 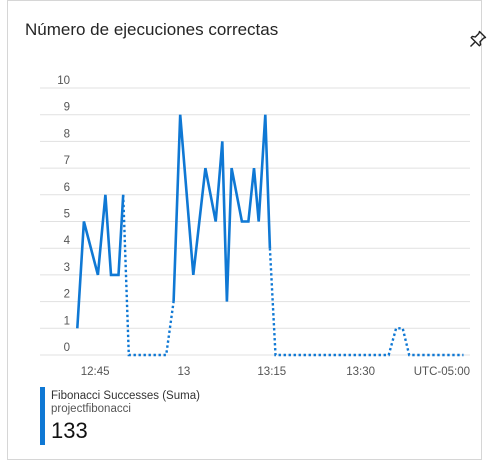 I want to click on legend-total-value: 133, so click(x=69, y=430).